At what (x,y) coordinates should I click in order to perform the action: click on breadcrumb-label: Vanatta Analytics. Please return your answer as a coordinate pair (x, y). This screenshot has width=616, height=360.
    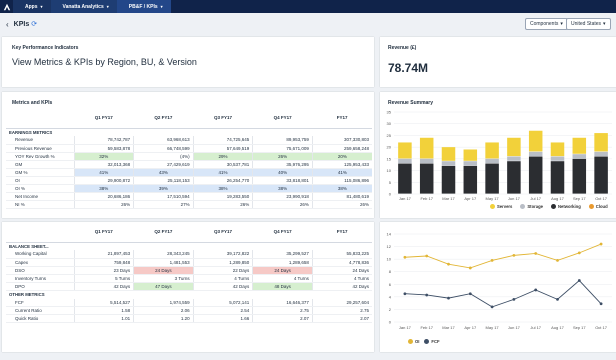
    Looking at the image, I should click on (83, 6).